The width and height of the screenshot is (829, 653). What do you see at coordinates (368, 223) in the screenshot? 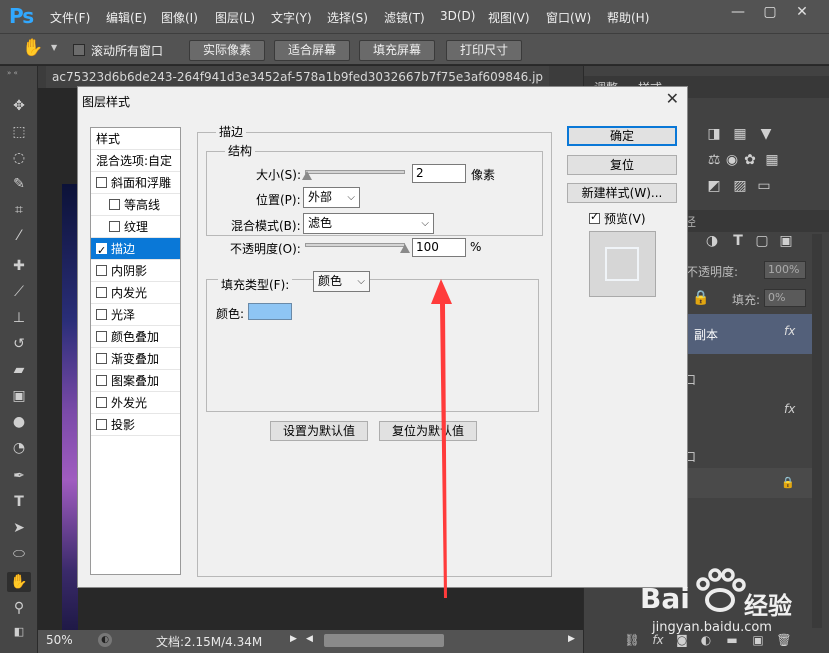
I see `blend-mode-select: 滤色 ⌵` at bounding box center [368, 223].